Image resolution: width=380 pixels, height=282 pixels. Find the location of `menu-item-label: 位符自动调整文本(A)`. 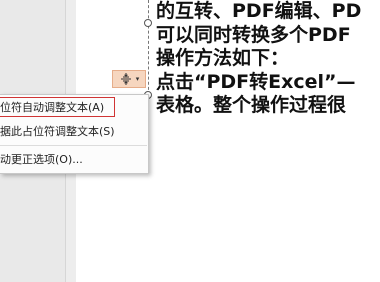

menu-item-label: 位符自动调整文本(A) is located at coordinates (52, 107).